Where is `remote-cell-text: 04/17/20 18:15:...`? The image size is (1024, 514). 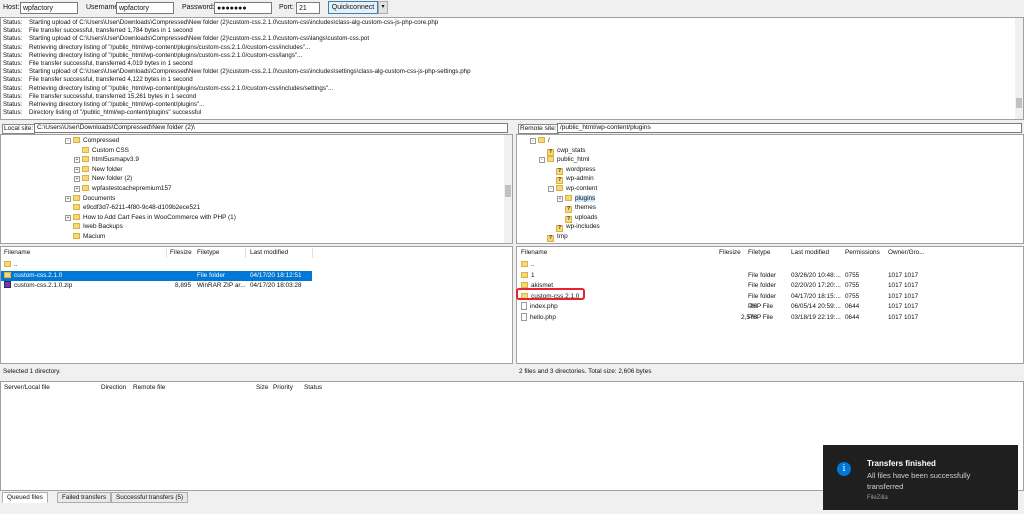
remote-cell-text: 04/17/20 18:15:... is located at coordinates (816, 296).